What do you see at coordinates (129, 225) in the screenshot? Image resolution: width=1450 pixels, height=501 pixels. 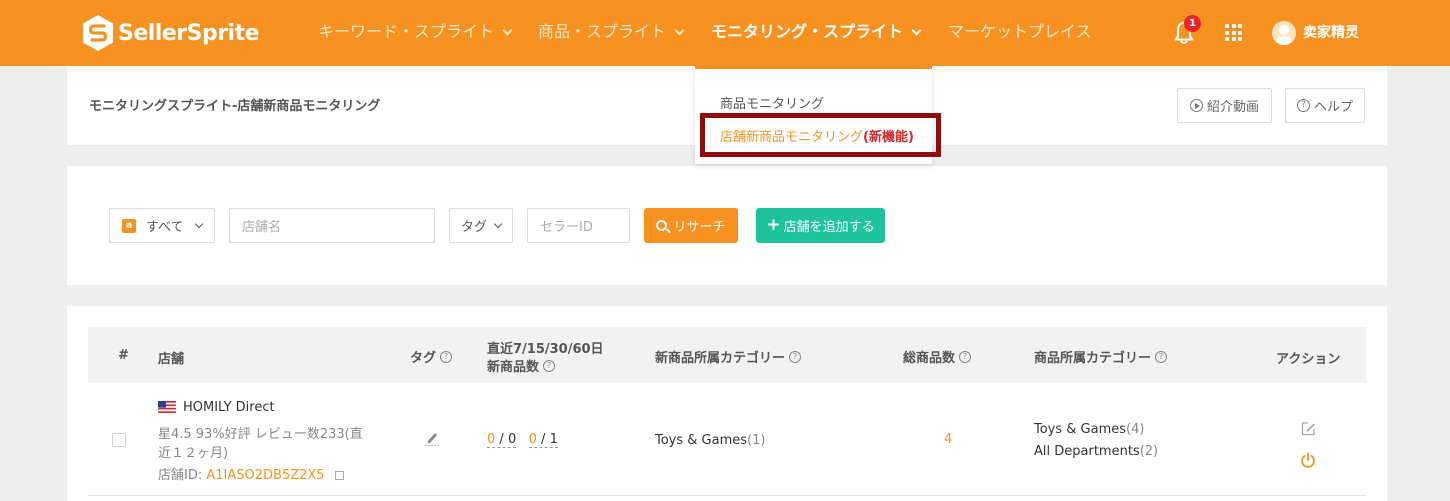 I see `amazon-icon: a` at bounding box center [129, 225].